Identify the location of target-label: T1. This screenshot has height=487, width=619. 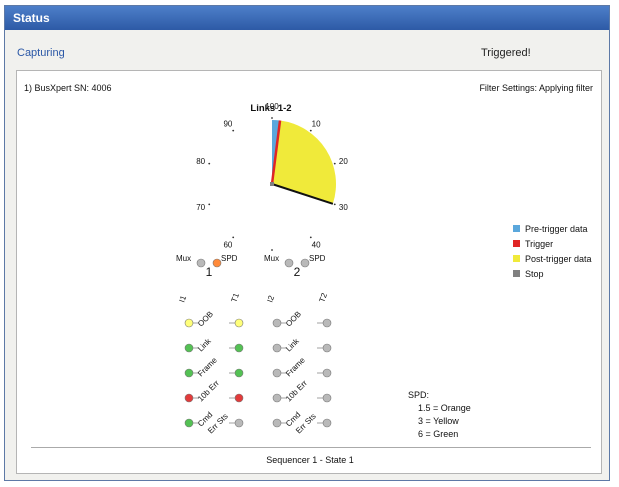
(235, 297).